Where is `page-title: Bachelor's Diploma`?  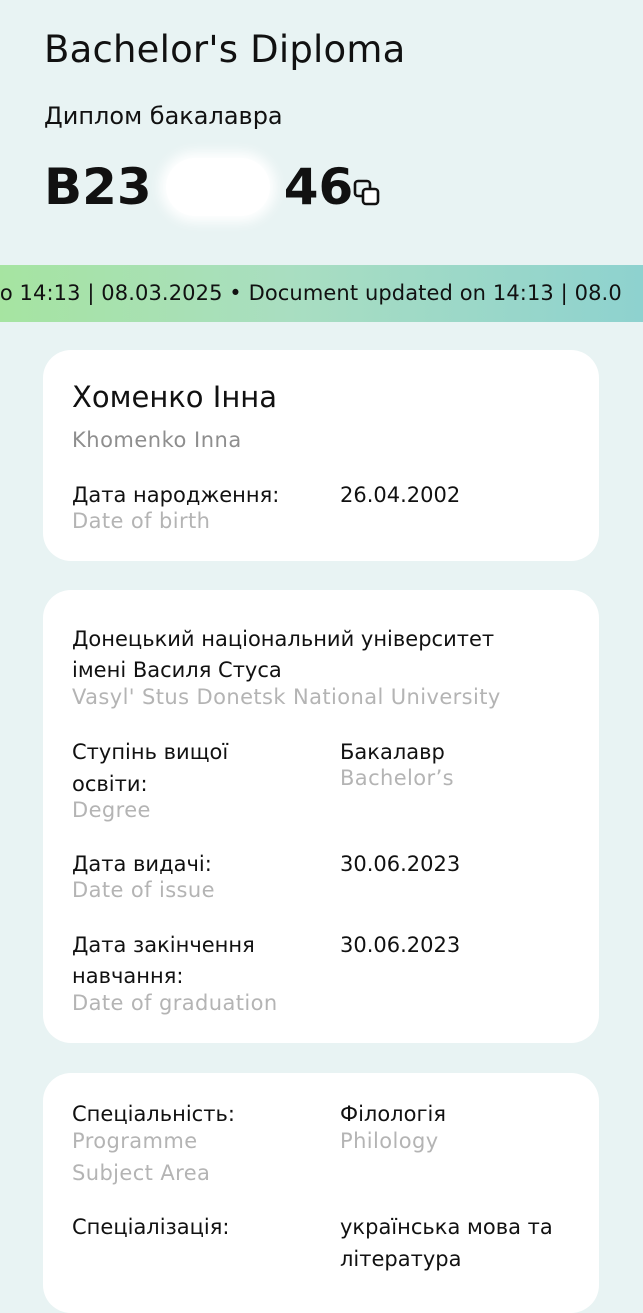
page-title: Bachelor's Diploma is located at coordinates (225, 49).